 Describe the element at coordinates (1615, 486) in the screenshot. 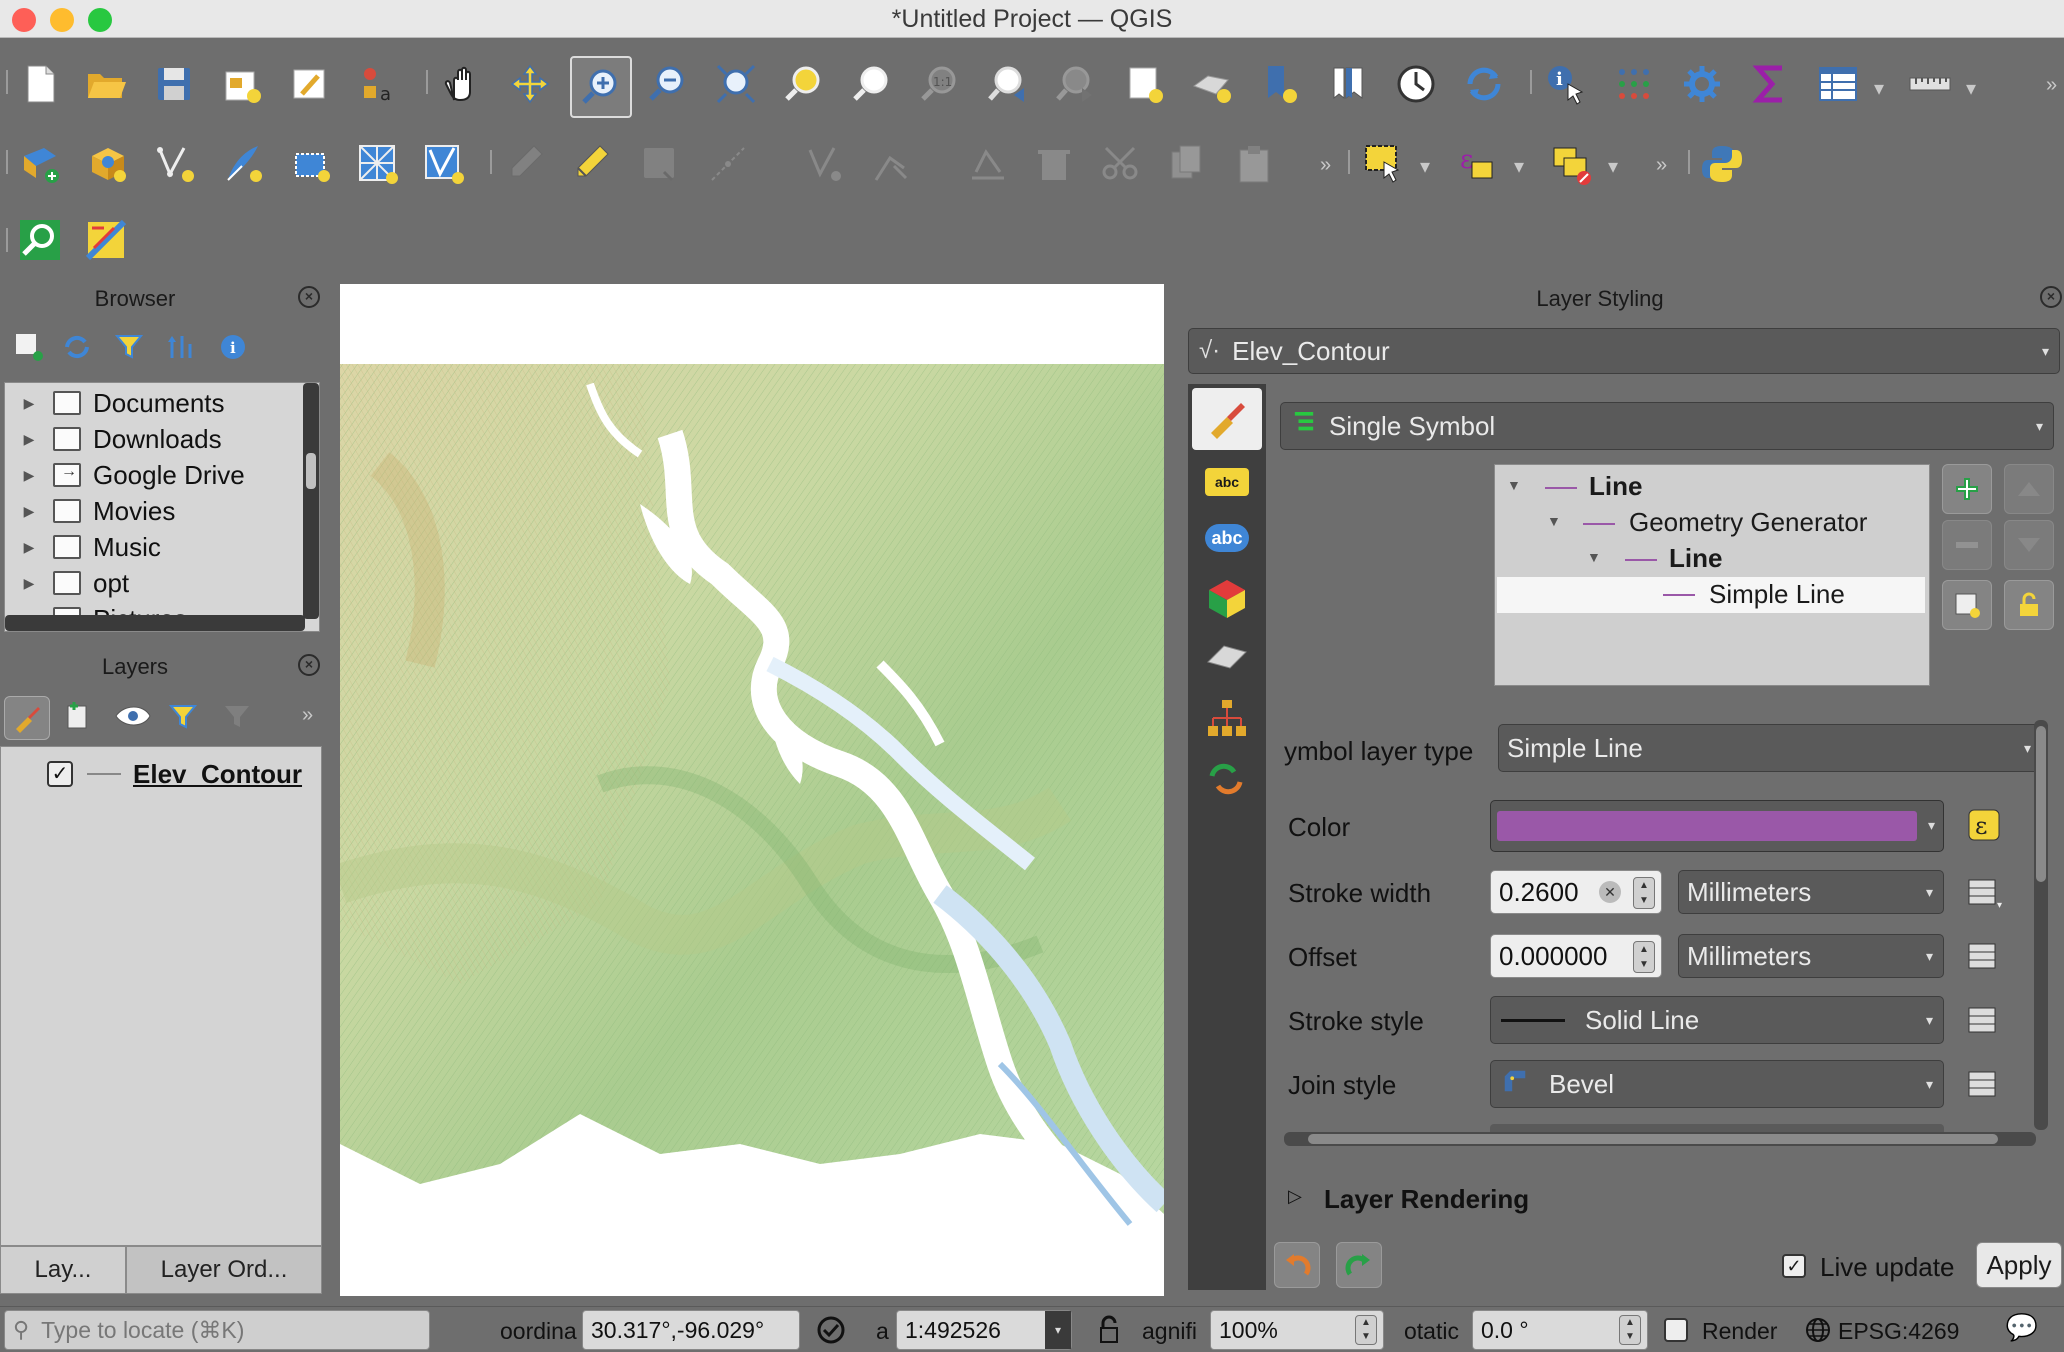

I see `tree-item-line: Line` at that location.